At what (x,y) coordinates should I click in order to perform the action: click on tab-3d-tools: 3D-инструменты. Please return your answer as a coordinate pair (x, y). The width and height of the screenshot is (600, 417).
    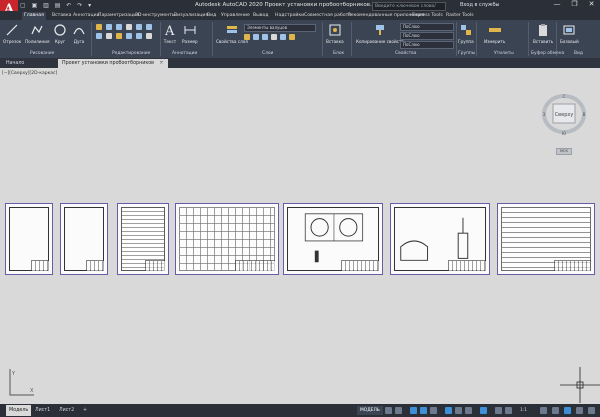
    Looking at the image, I should click on (155, 16).